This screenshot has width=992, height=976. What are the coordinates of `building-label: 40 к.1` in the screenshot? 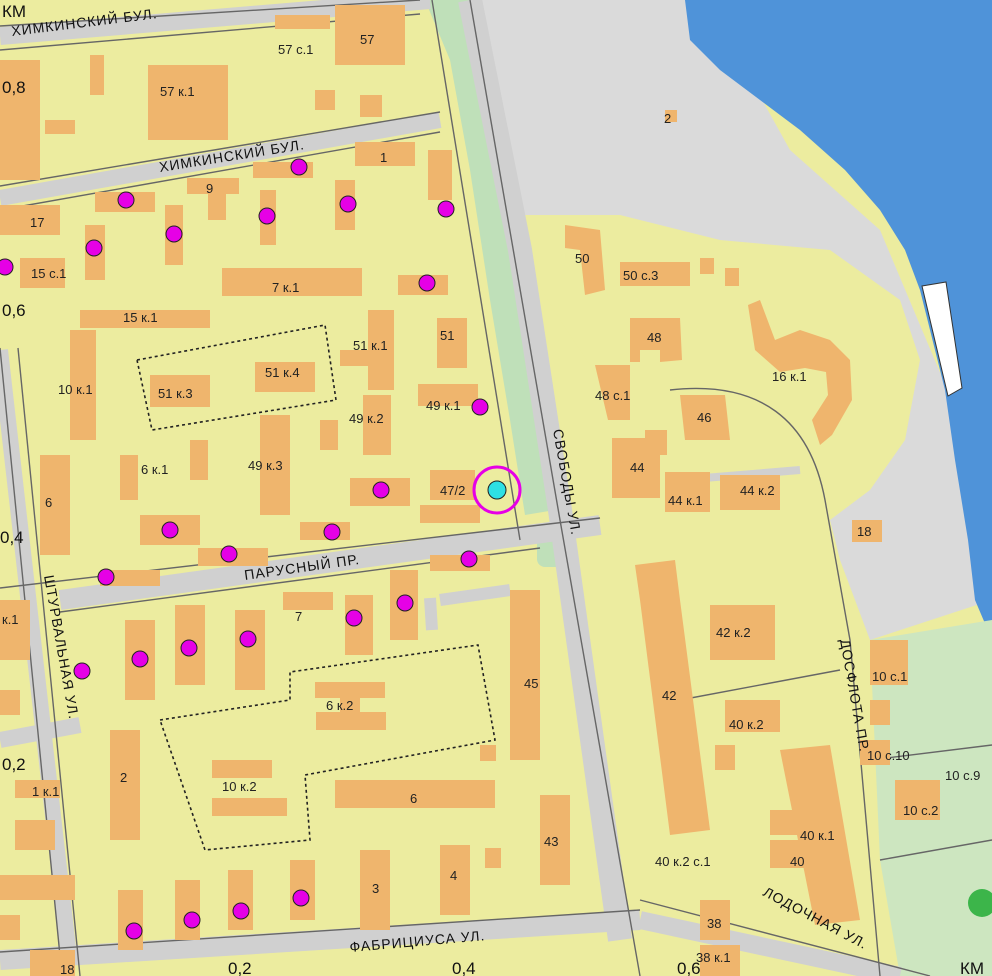 It's located at (817, 835).